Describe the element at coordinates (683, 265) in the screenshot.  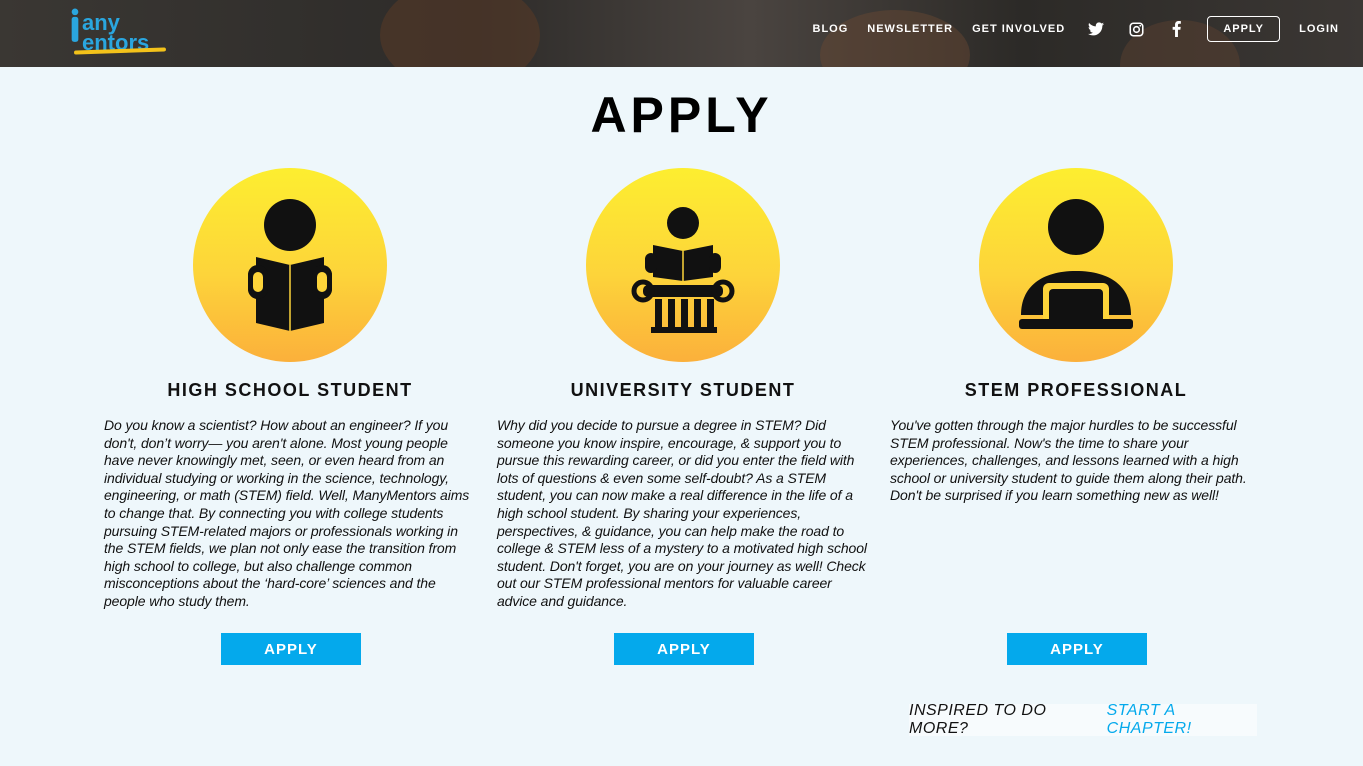
I see `university-student-icon` at that location.